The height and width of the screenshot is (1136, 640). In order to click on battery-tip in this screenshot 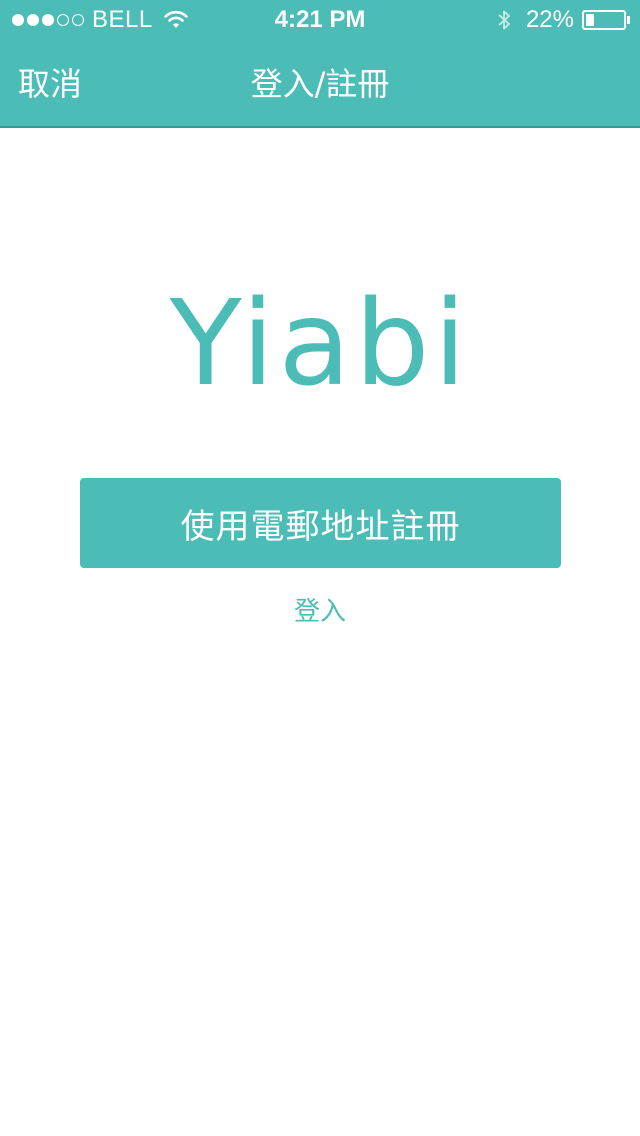, I will do `click(628, 20)`.